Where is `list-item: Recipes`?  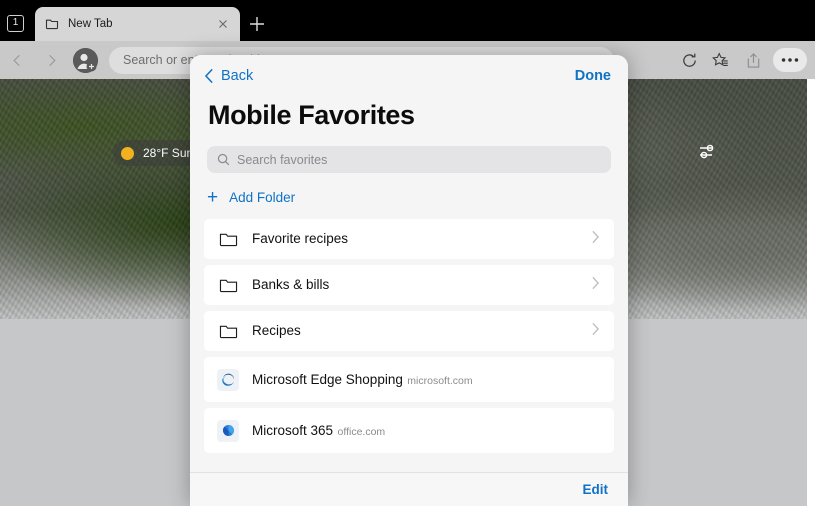 list-item: Recipes is located at coordinates (409, 331).